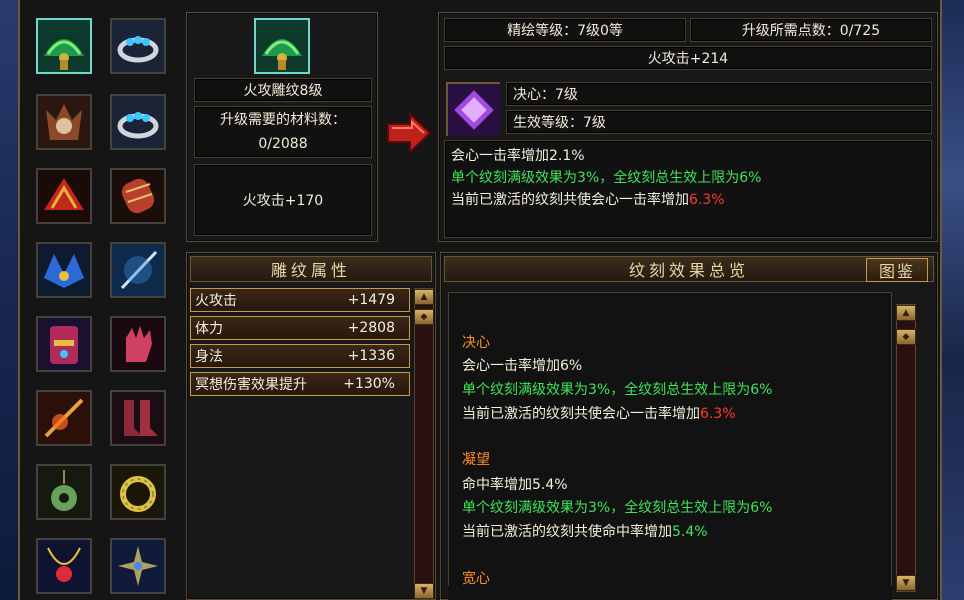 Image resolution: width=964 pixels, height=600 pixels. Describe the element at coordinates (369, 384) in the screenshot. I see `attribute-value: +130%` at that location.